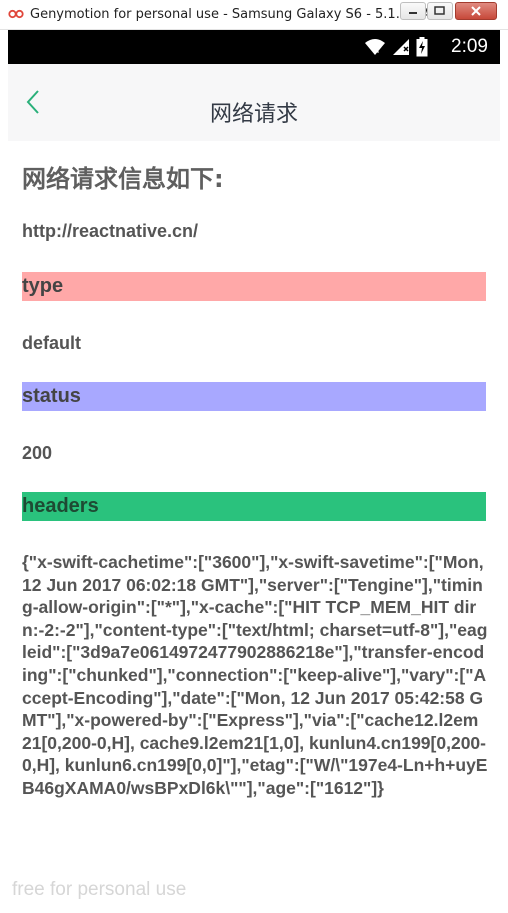  I want to click on wifi-icon, so click(375, 47).